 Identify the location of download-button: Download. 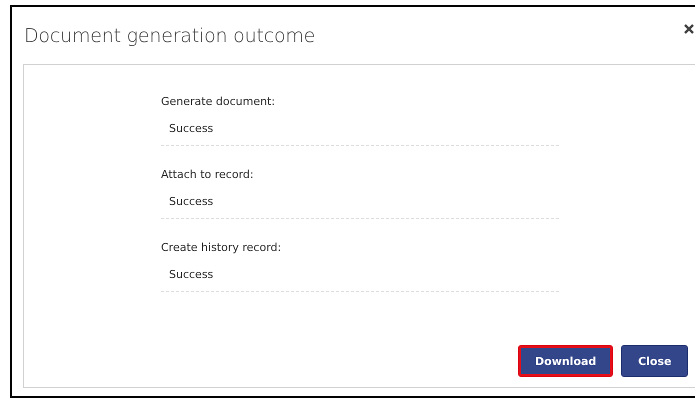
(566, 361).